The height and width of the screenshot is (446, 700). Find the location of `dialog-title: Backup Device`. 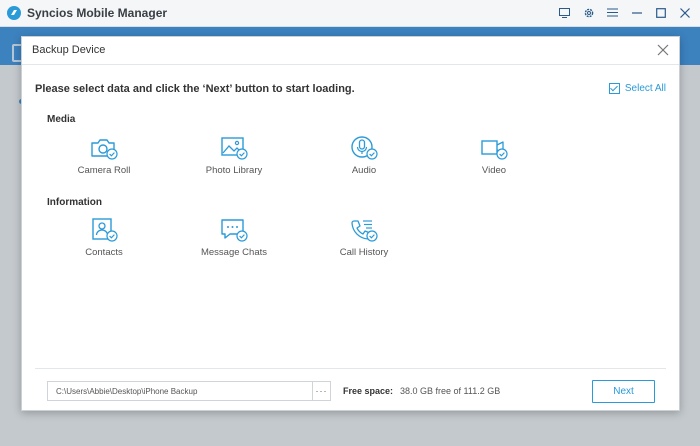

dialog-title: Backup Device is located at coordinates (69, 50).